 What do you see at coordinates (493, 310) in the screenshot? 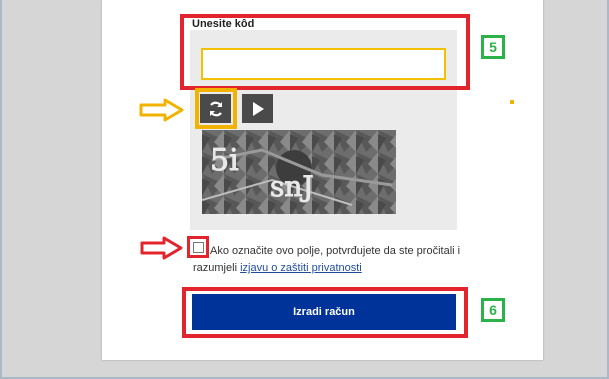
I see `step-badge-6: 6` at bounding box center [493, 310].